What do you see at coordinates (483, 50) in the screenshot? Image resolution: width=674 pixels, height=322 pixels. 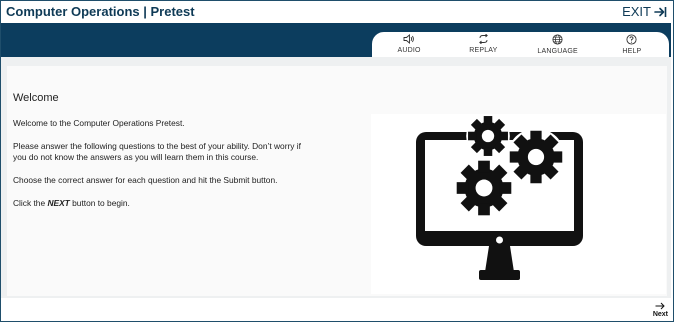 I see `replay-label: REPLAY` at bounding box center [483, 50].